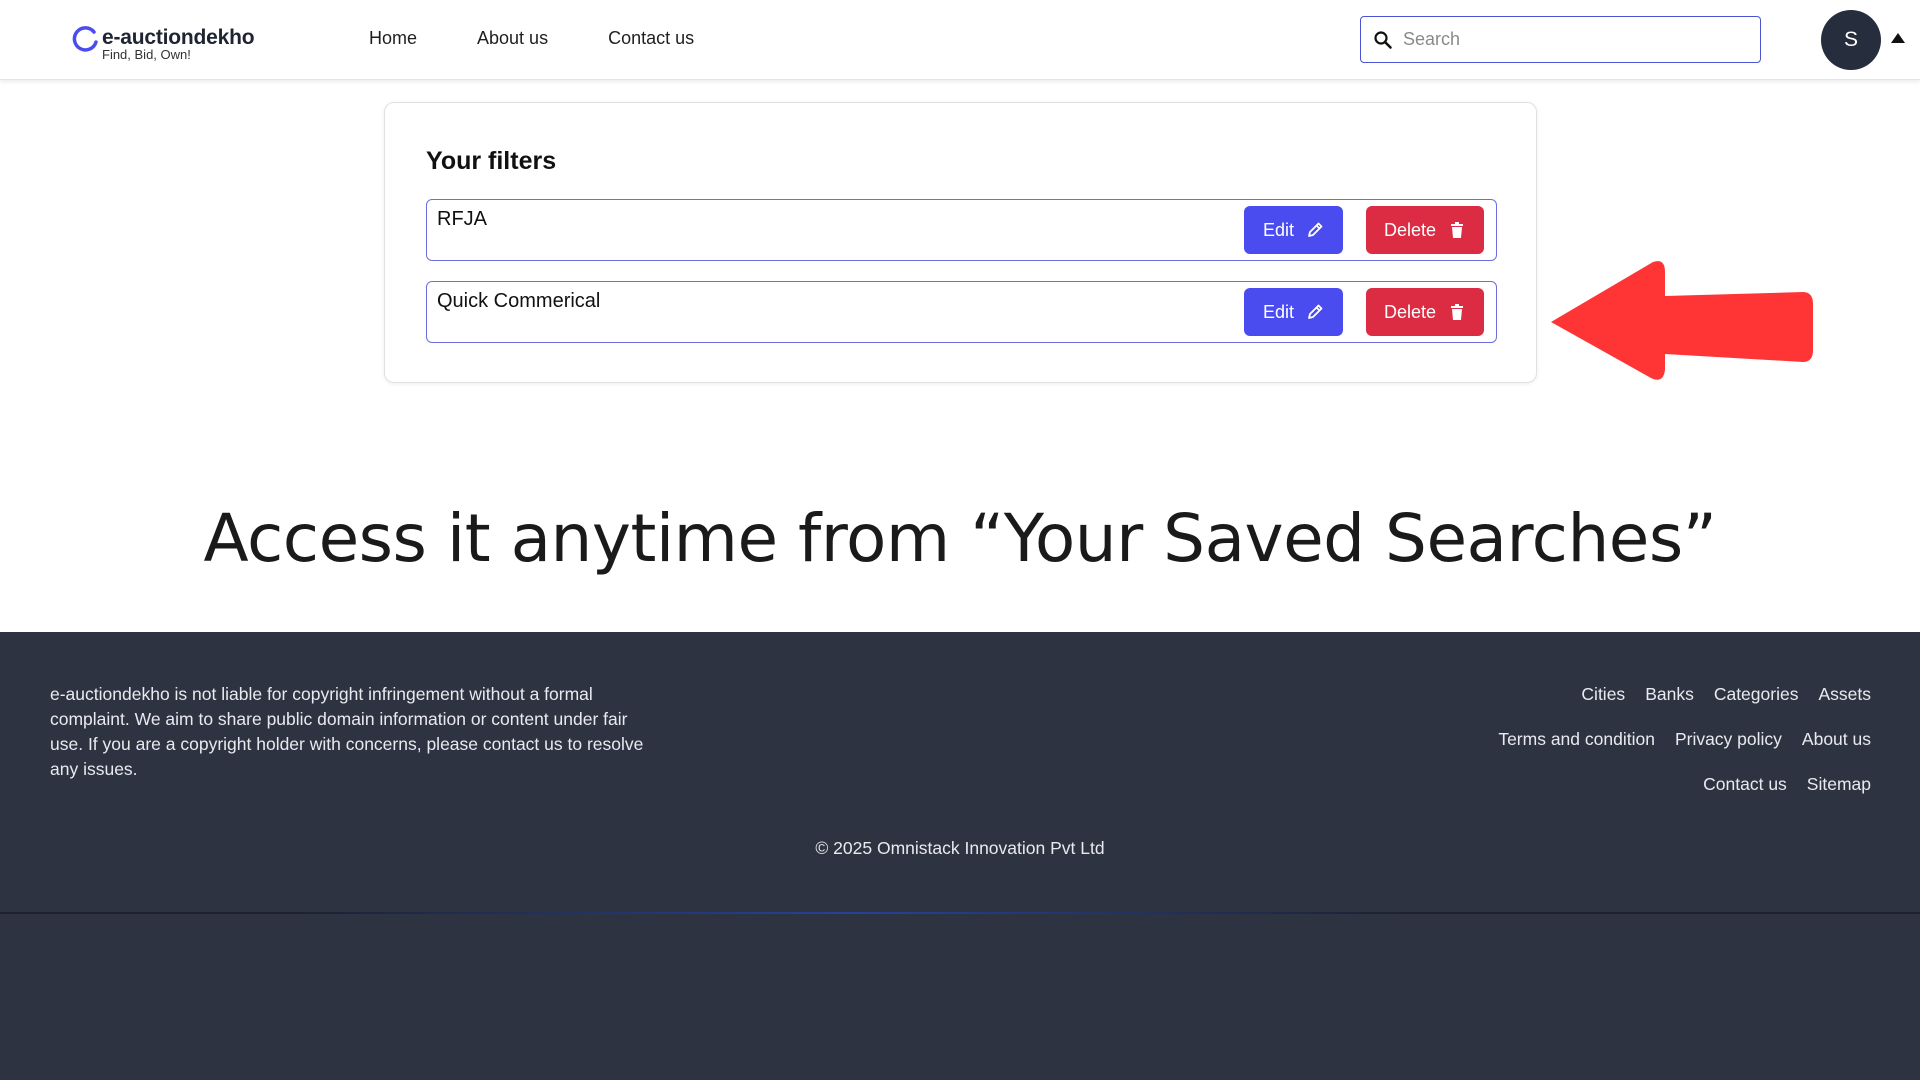 The image size is (1920, 1080). What do you see at coordinates (1728, 739) in the screenshot?
I see `footer-link-privacy: Privacy policy` at bounding box center [1728, 739].